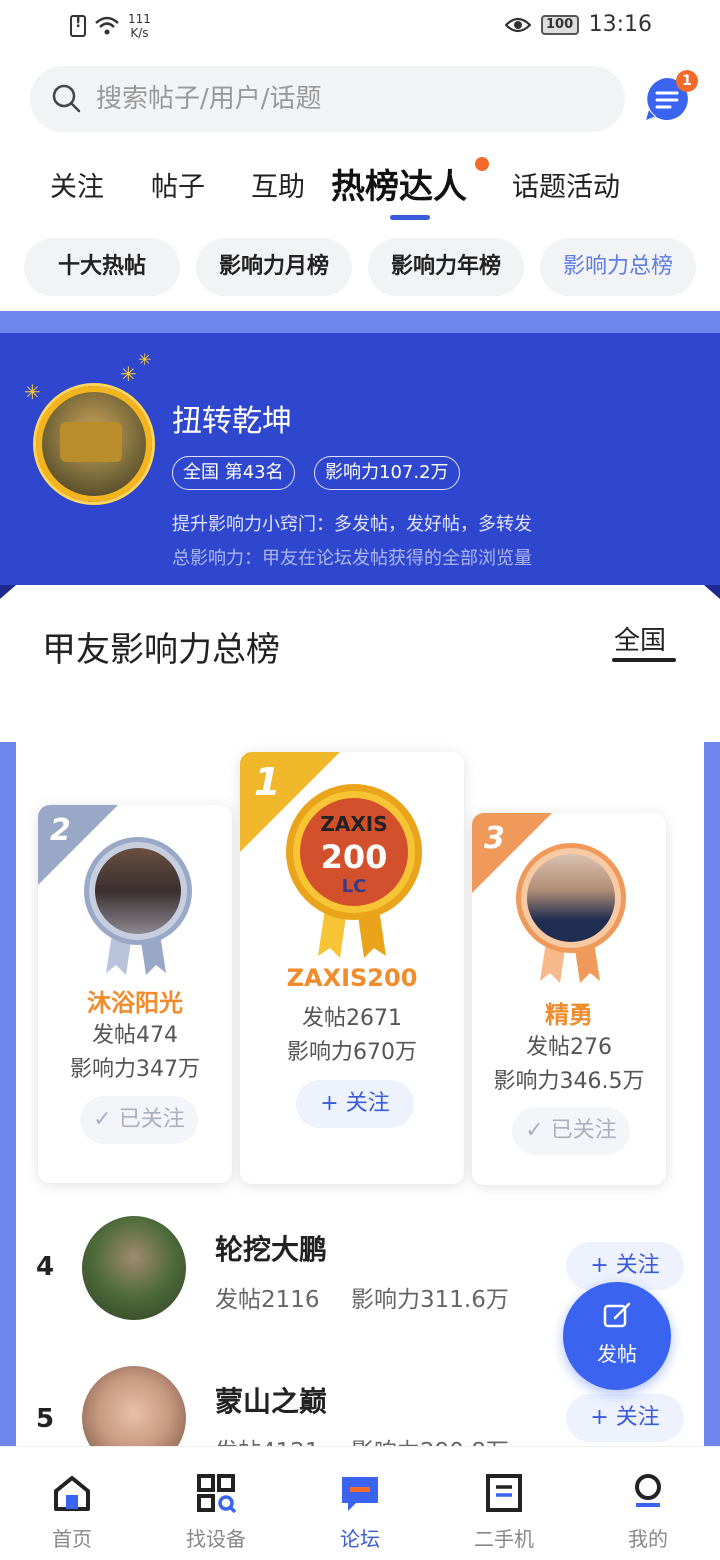  Describe the element at coordinates (78, 26) in the screenshot. I see `sim-alert-icon` at that location.